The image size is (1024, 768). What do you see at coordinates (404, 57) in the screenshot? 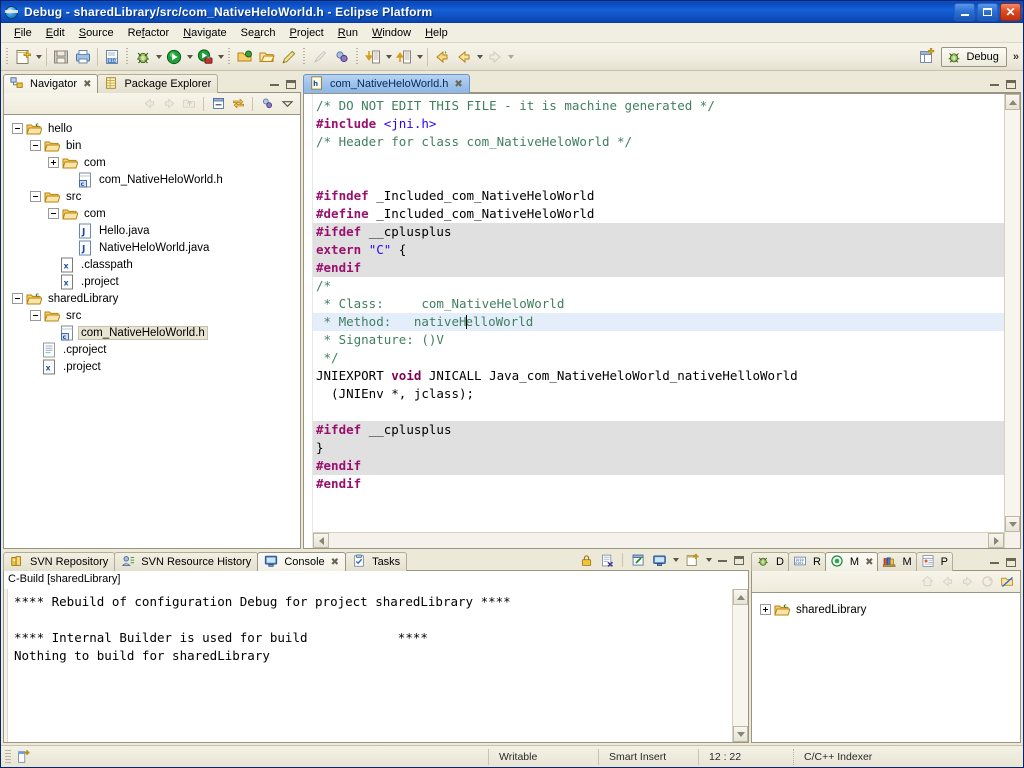
I see `previous-annotation-icon` at bounding box center [404, 57].